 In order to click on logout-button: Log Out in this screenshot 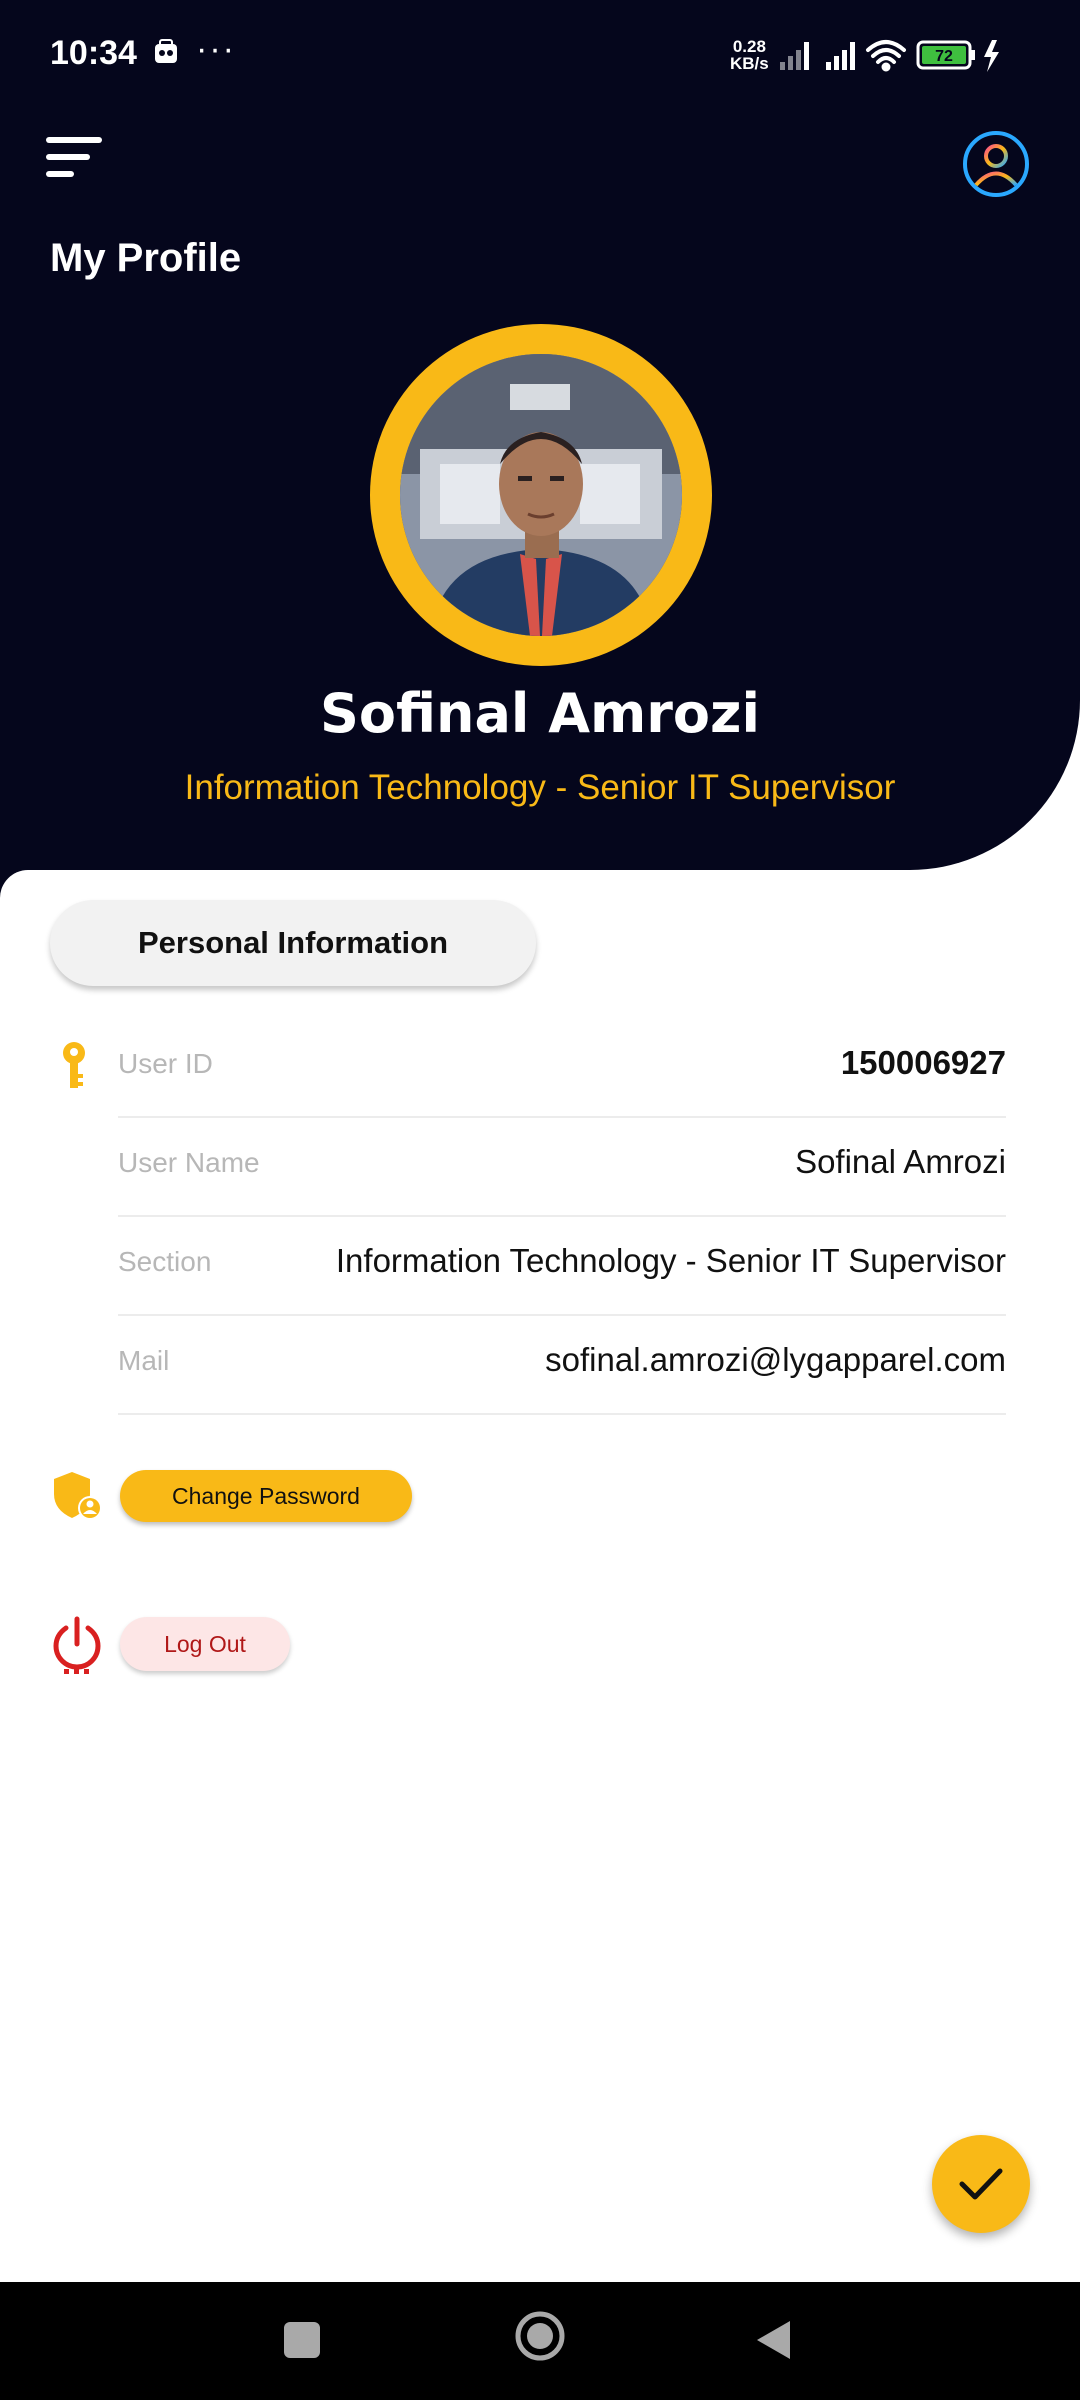, I will do `click(205, 1644)`.